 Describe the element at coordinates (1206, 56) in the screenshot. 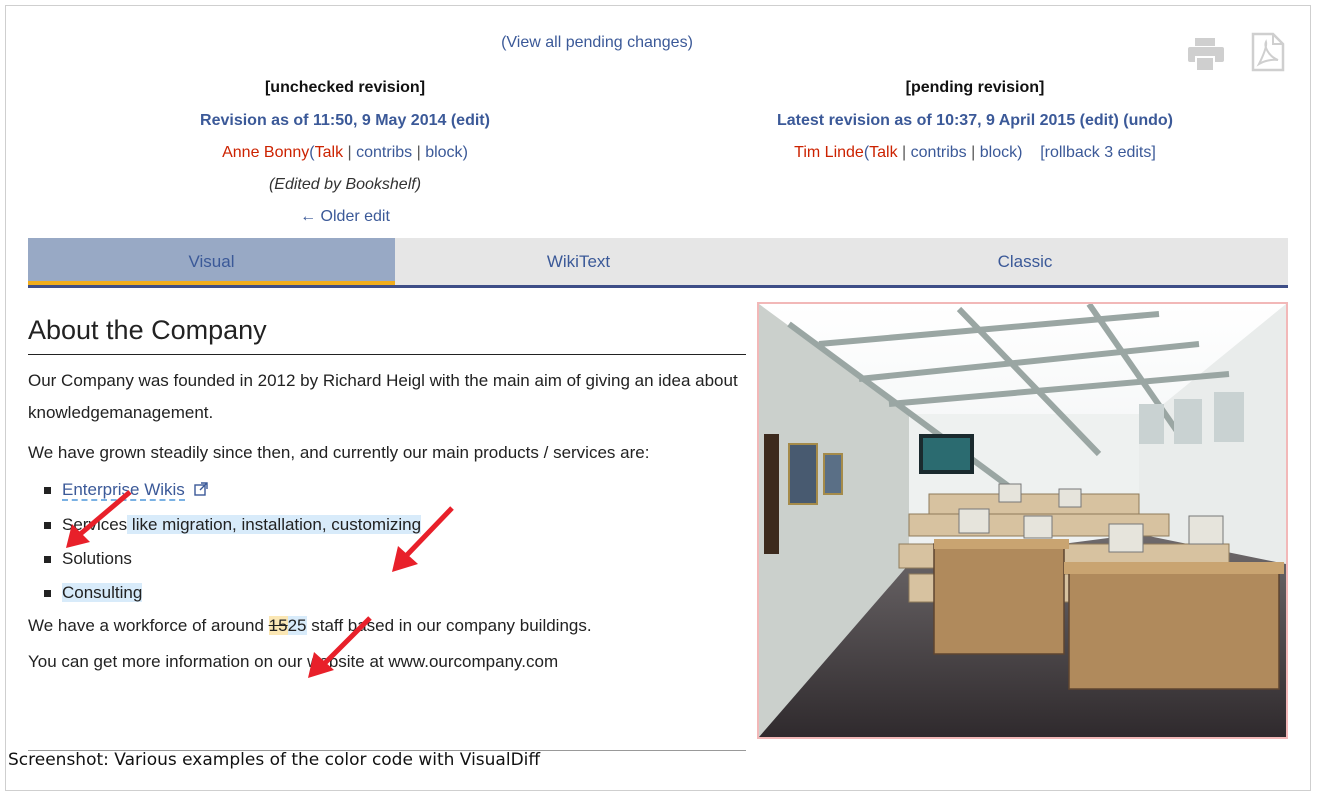

I see `print-icon` at that location.